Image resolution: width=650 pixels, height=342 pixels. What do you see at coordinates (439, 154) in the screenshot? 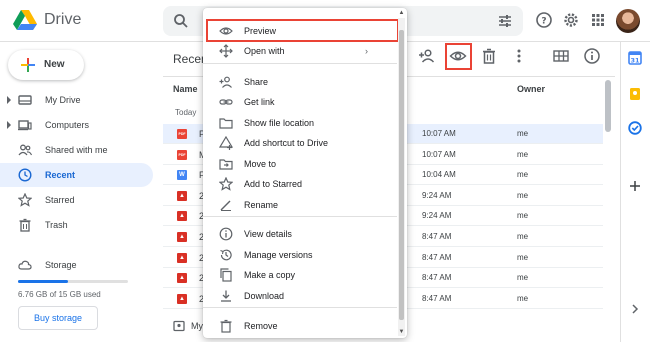
I see `file-last-opened: 10:07 AM` at bounding box center [439, 154].